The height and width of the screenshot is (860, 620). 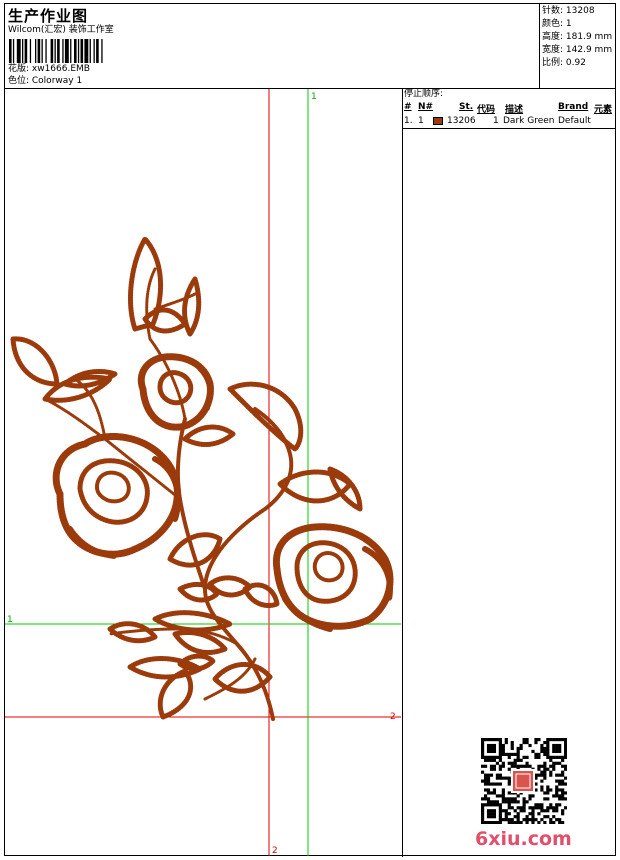 I want to click on stat-stitches: 针数: 13208, so click(x=568, y=11).